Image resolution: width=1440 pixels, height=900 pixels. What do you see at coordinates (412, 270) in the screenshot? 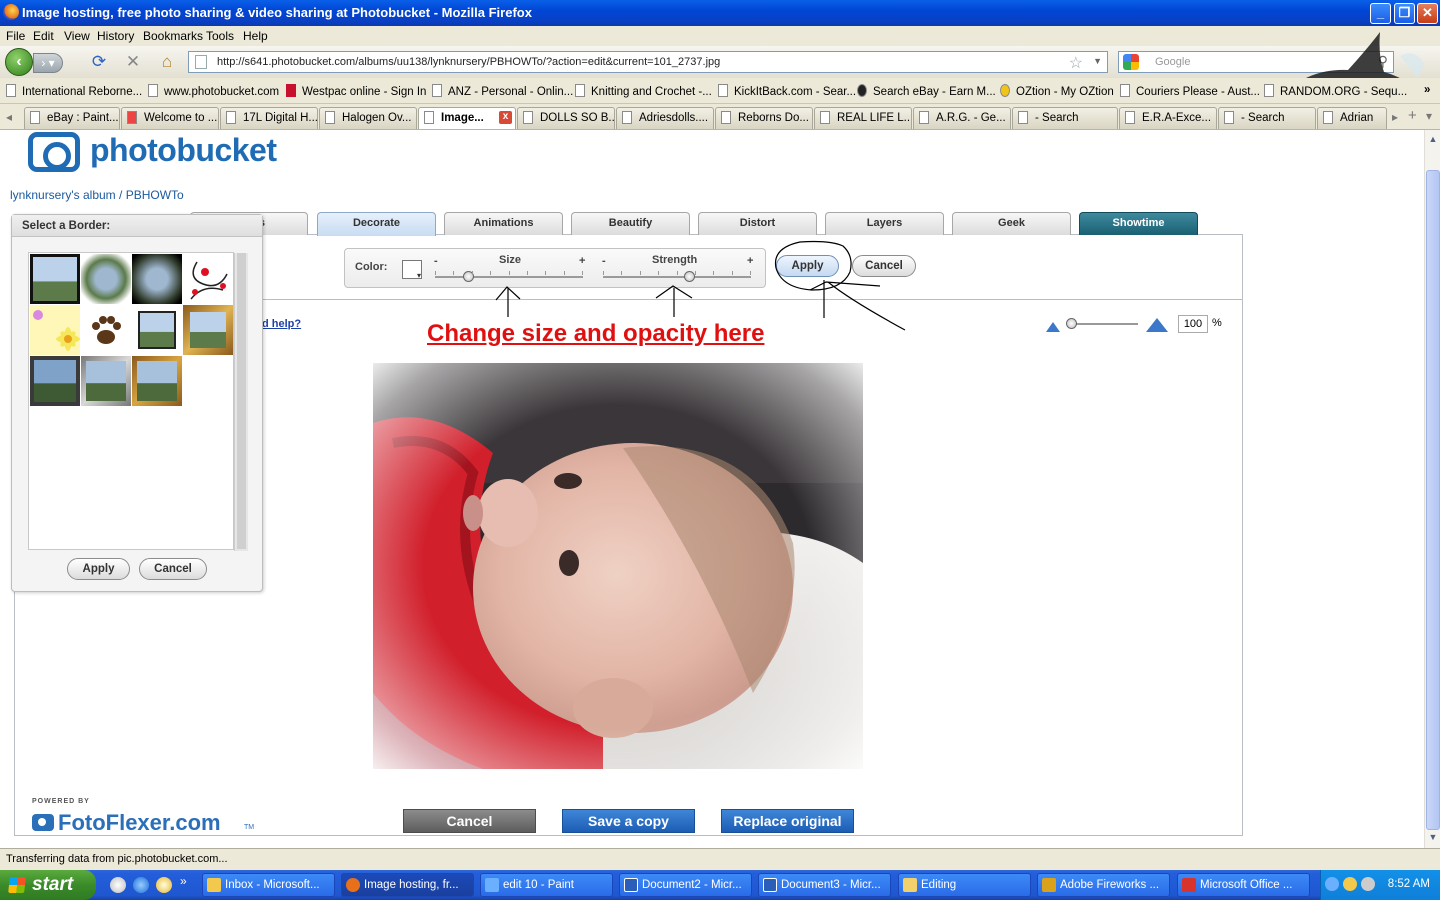
I see `color-picker` at bounding box center [412, 270].